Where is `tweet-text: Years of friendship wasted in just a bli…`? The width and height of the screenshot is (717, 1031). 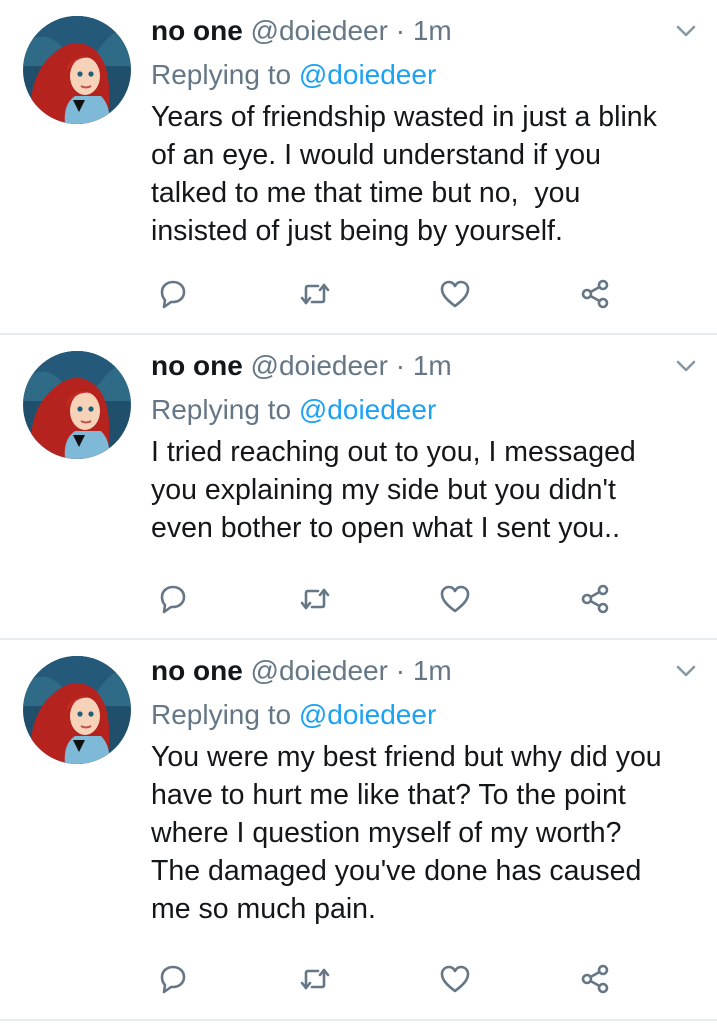 tweet-text: Years of friendship wasted in just a bli… is located at coordinates (404, 174).